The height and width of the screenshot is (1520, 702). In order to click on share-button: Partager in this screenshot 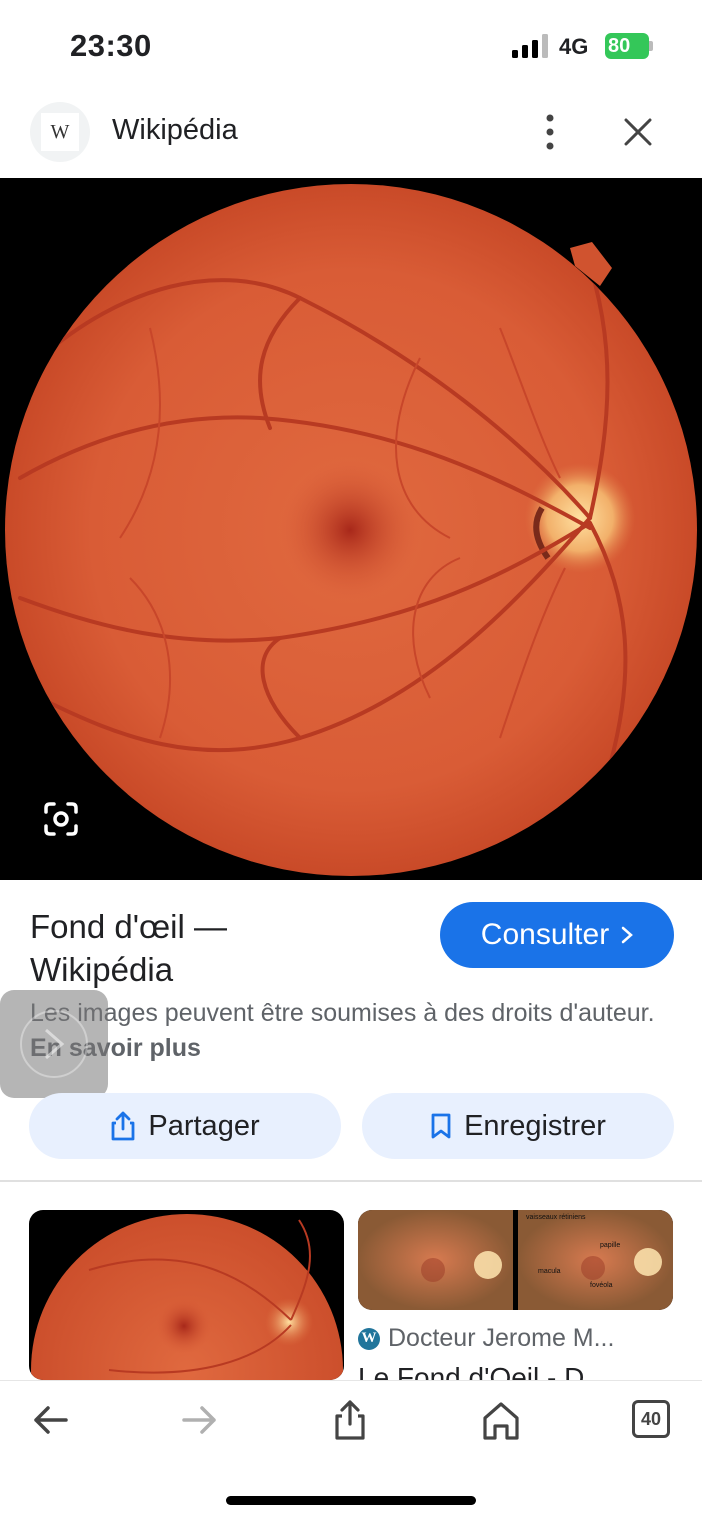, I will do `click(185, 1126)`.